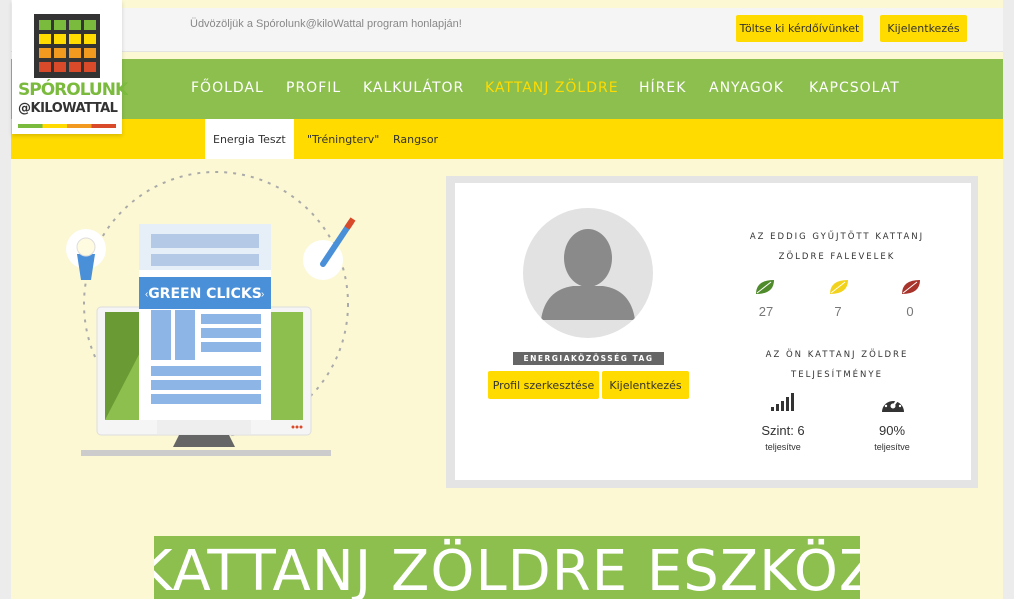  What do you see at coordinates (746, 88) in the screenshot?
I see `nav-item-materials: ANYAGOK` at bounding box center [746, 88].